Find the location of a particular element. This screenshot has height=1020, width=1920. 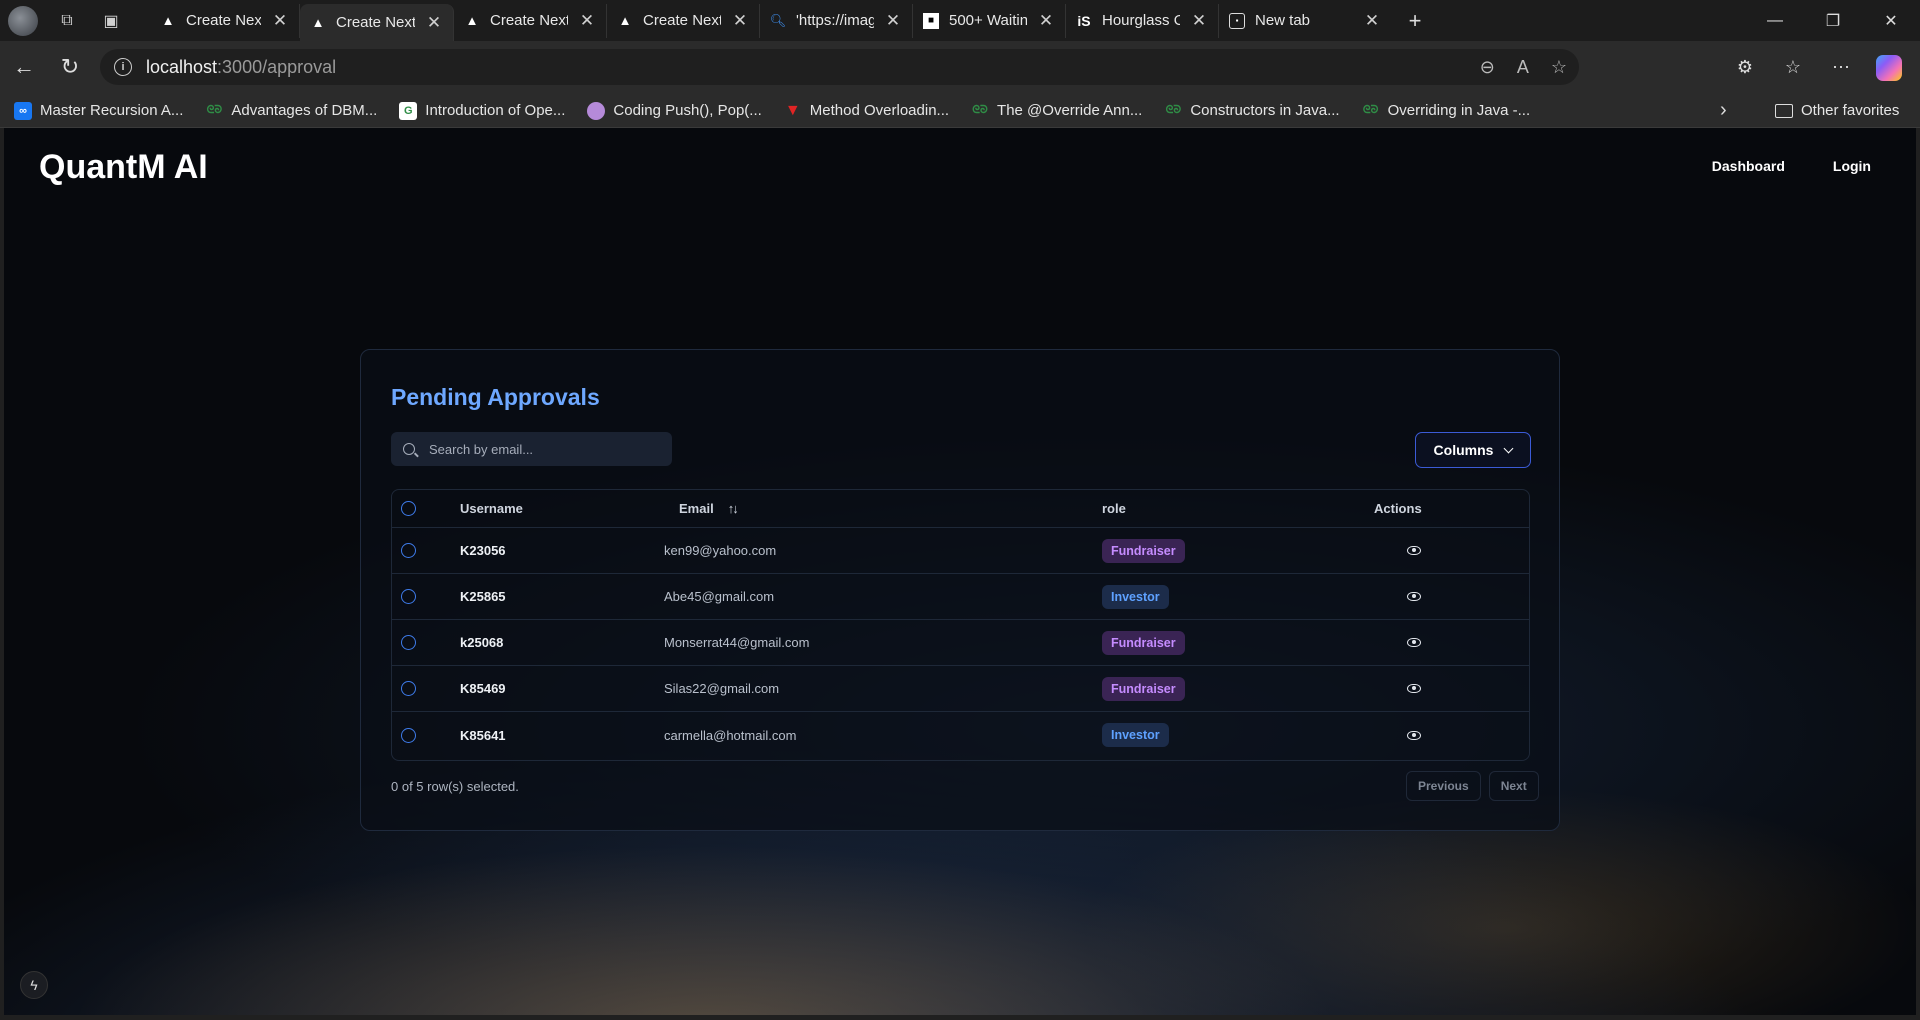

header-email: Email ↑↓ is located at coordinates (709, 508).